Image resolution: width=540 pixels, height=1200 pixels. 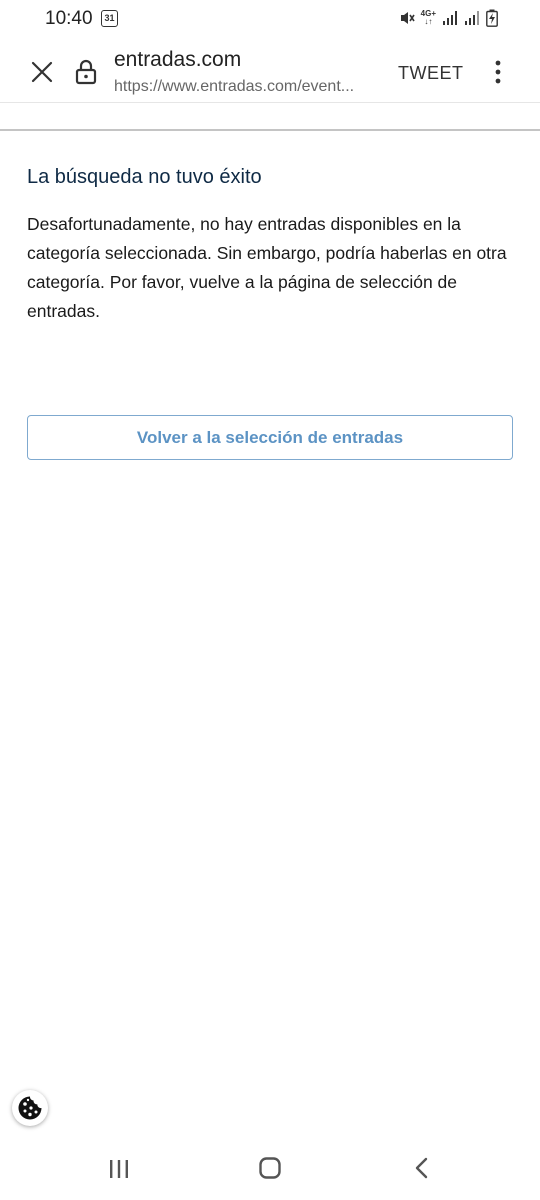 What do you see at coordinates (178, 59) in the screenshot?
I see `site-title: entradas.com` at bounding box center [178, 59].